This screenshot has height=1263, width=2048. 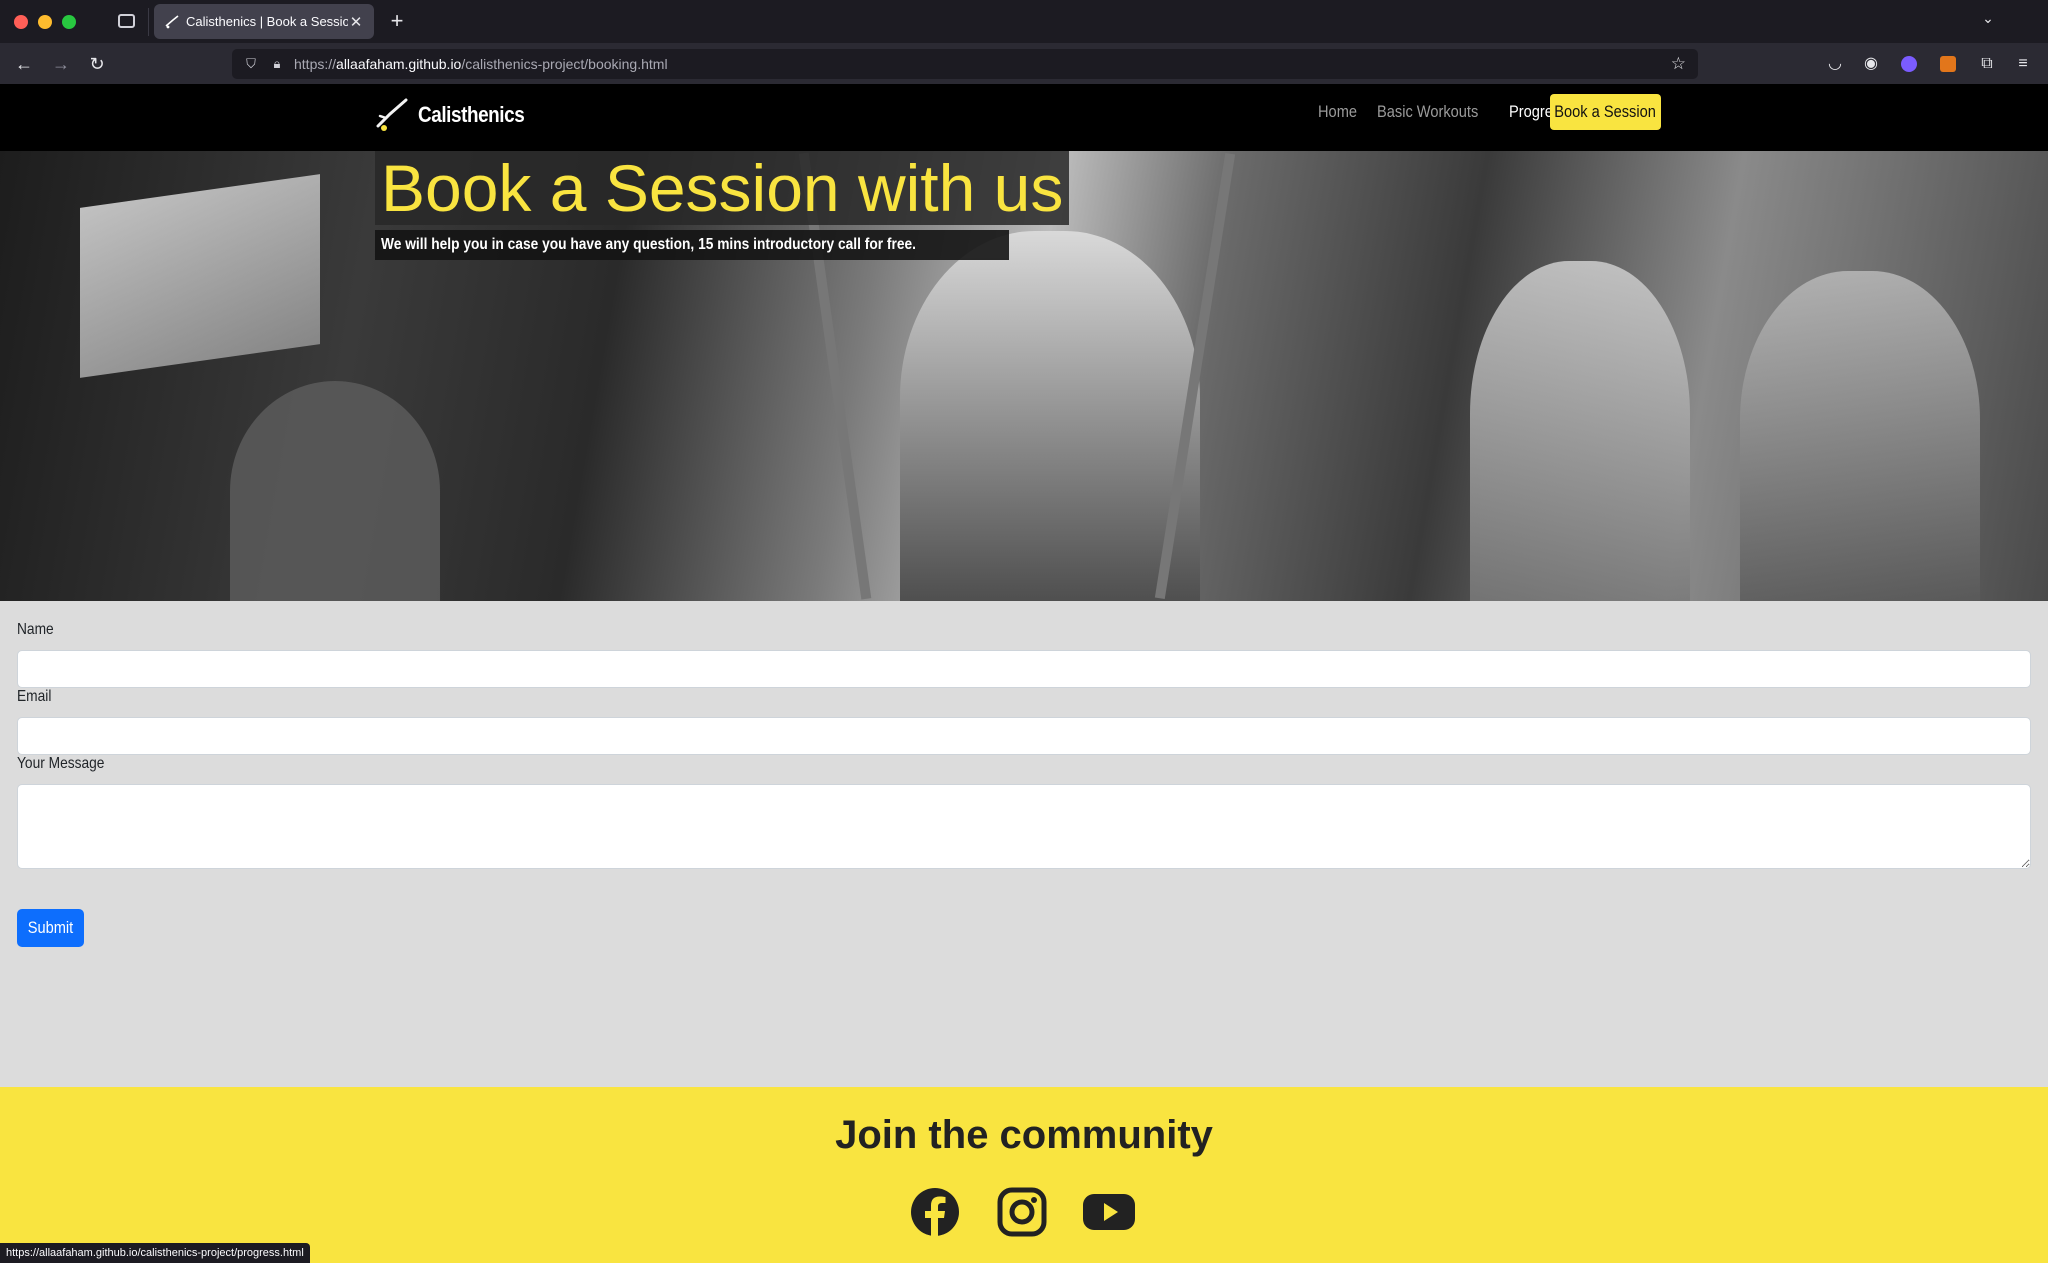 I want to click on maximize-window-button, so click(x=69, y=21).